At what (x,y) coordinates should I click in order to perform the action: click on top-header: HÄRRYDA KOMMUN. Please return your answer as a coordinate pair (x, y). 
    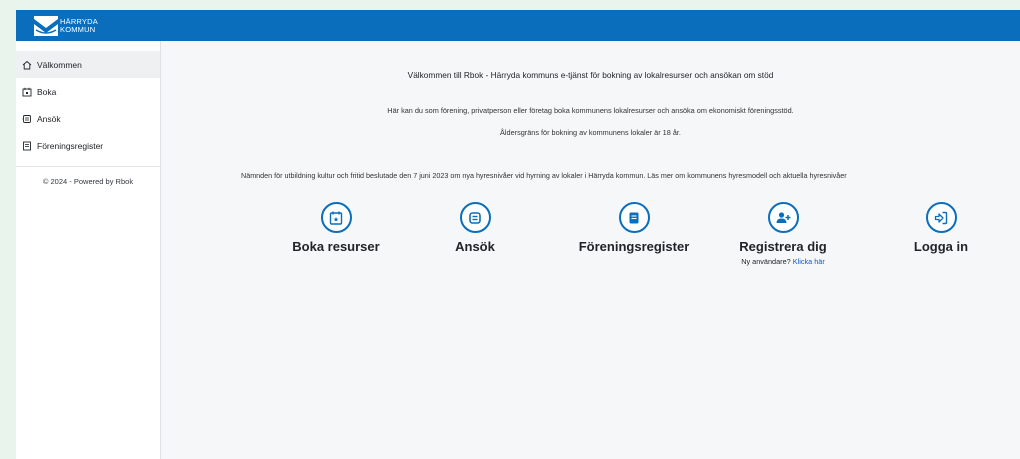
    Looking at the image, I should click on (518, 25).